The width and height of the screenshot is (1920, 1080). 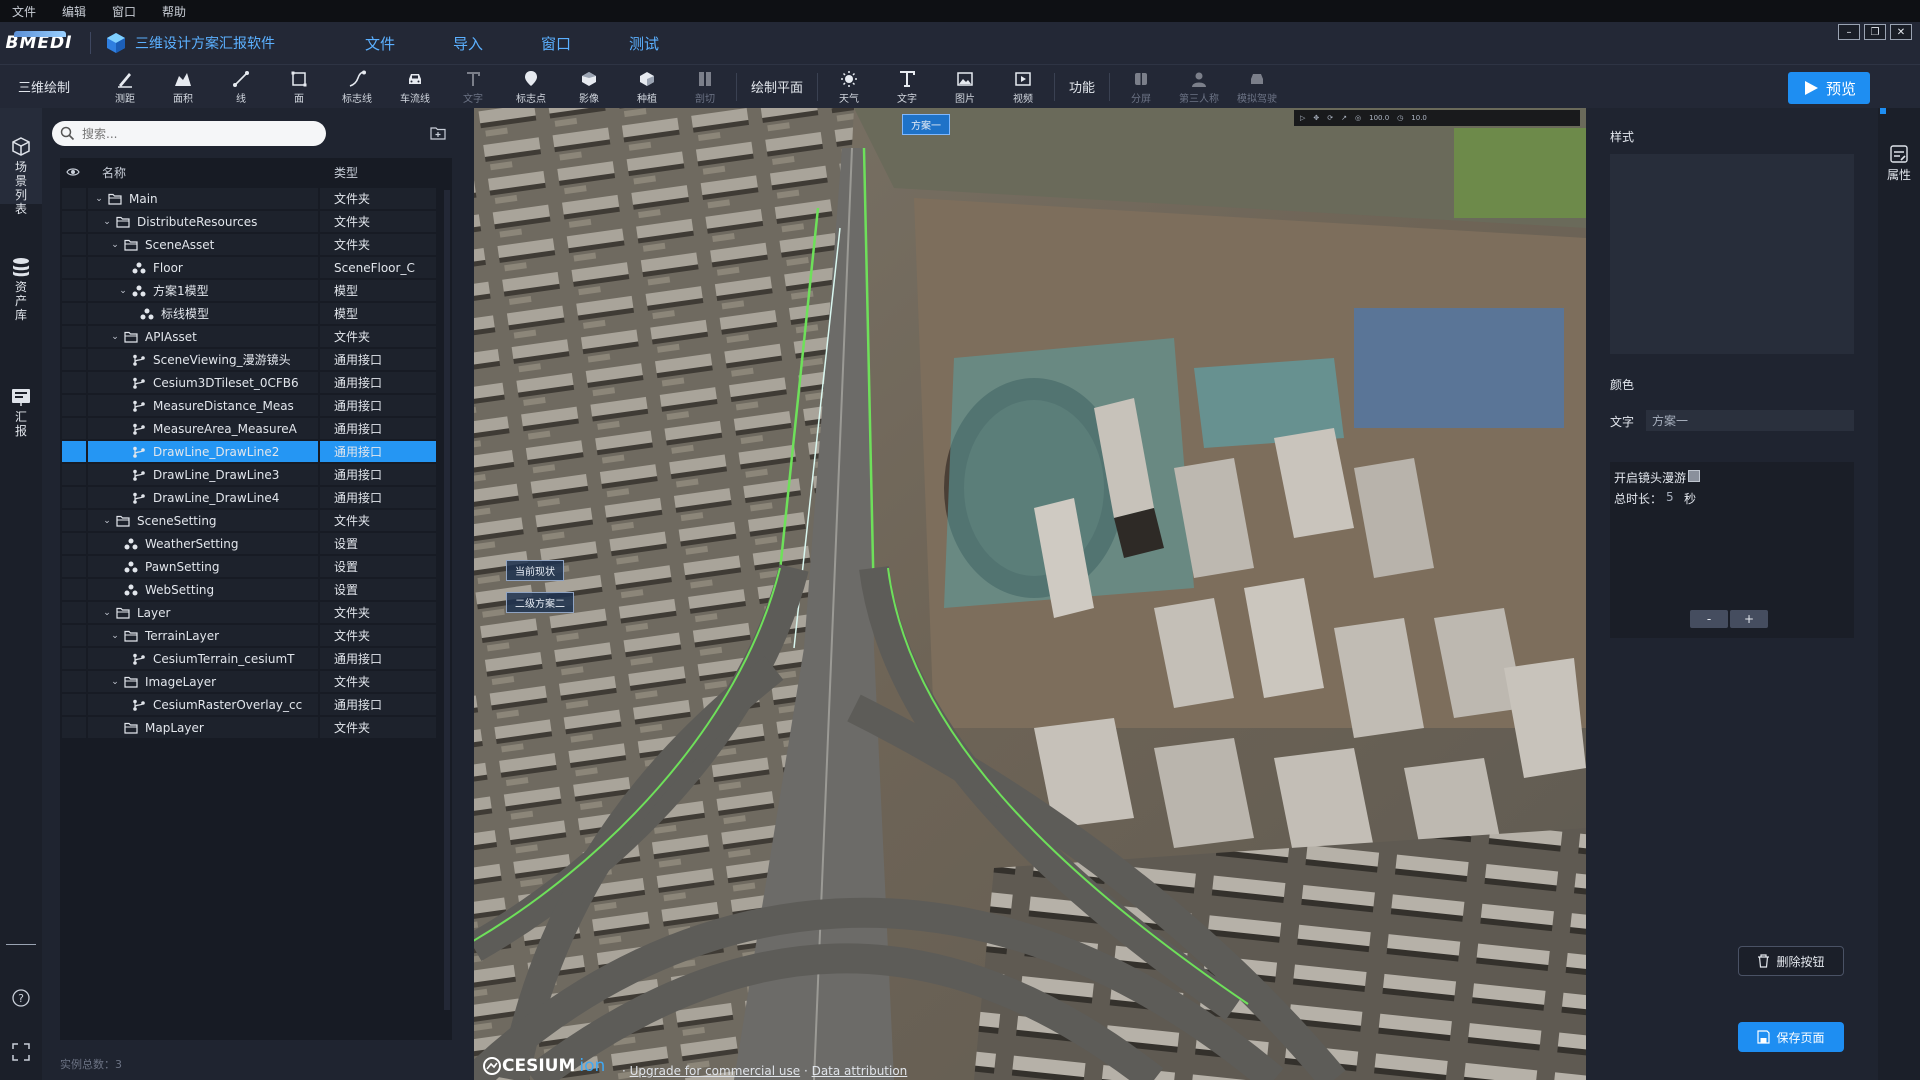 I want to click on tree-node-name: CesiumTerrain_cesiumT, so click(x=203, y=658).